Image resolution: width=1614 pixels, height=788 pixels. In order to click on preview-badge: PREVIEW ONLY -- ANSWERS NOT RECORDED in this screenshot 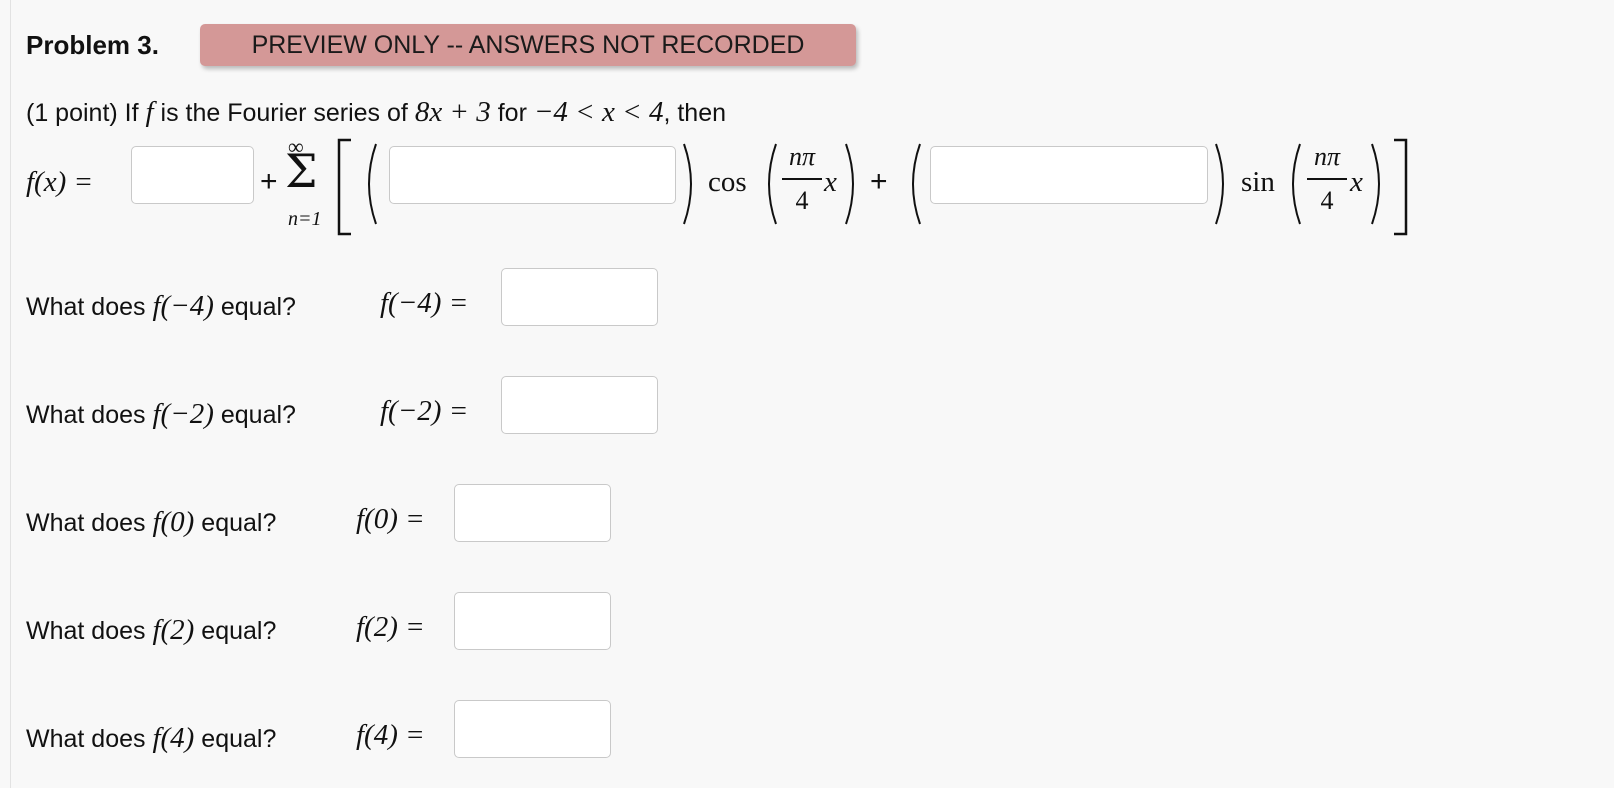, I will do `click(528, 45)`.